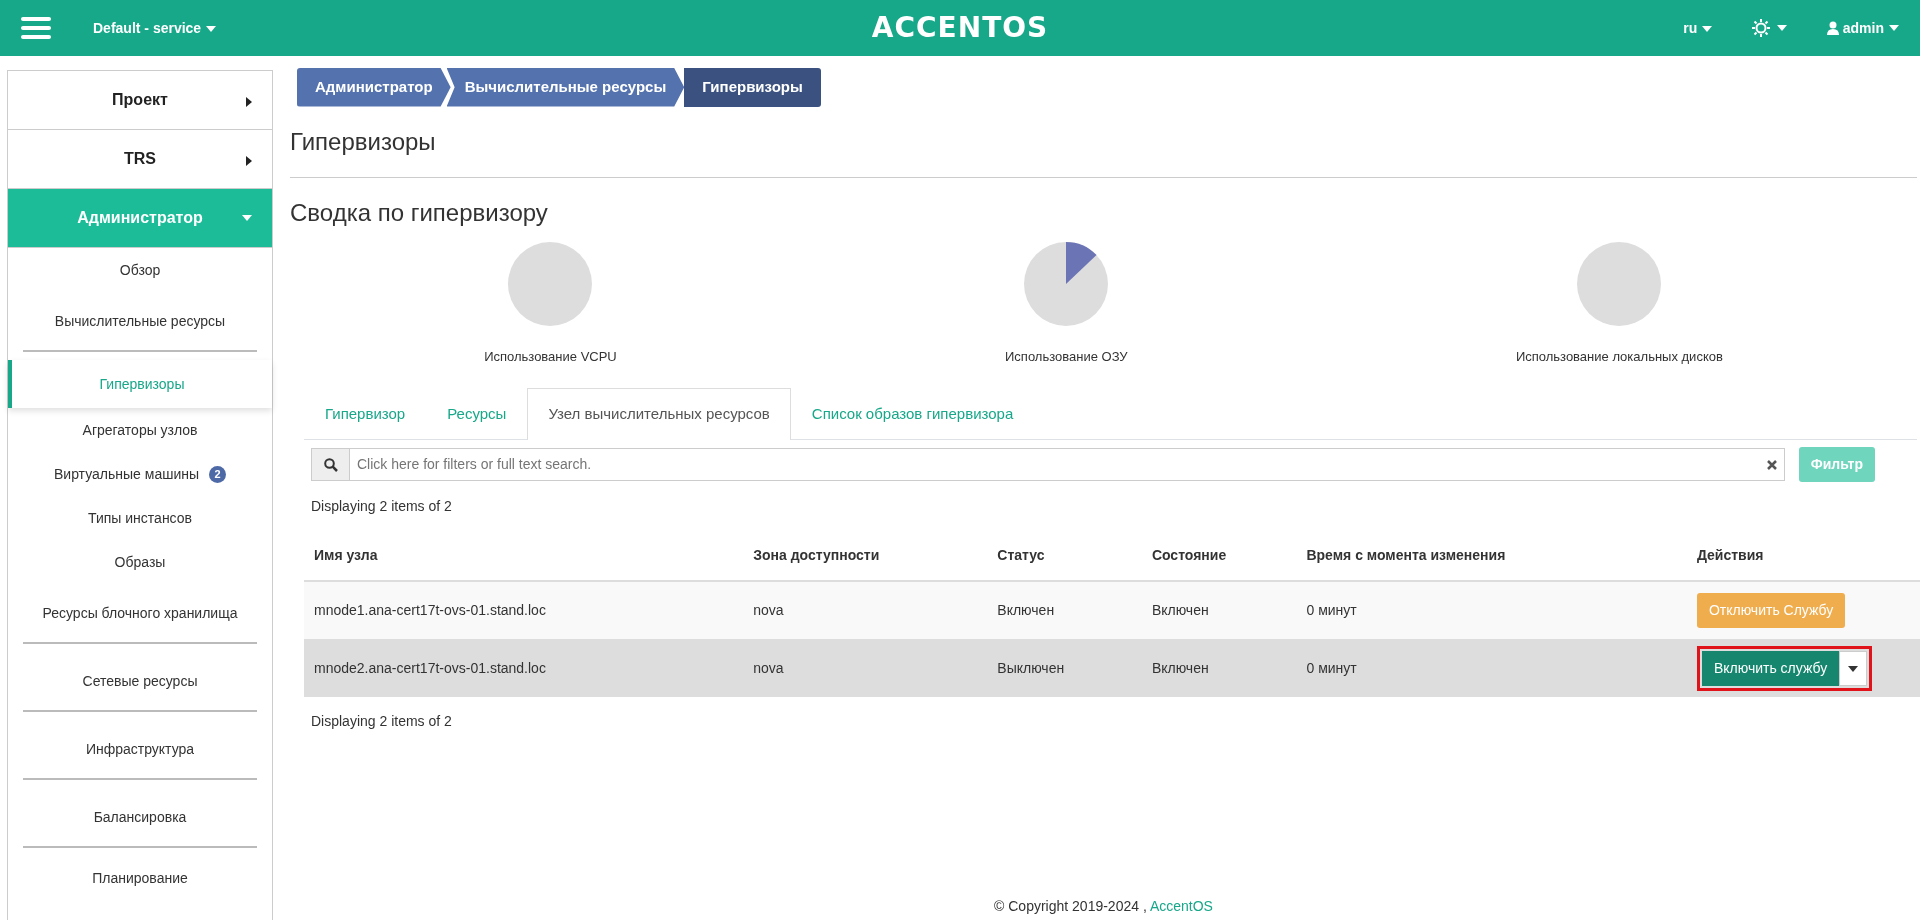 This screenshot has height=920, width=1920. I want to click on action-button-group: Включить службу, so click(1784, 668).